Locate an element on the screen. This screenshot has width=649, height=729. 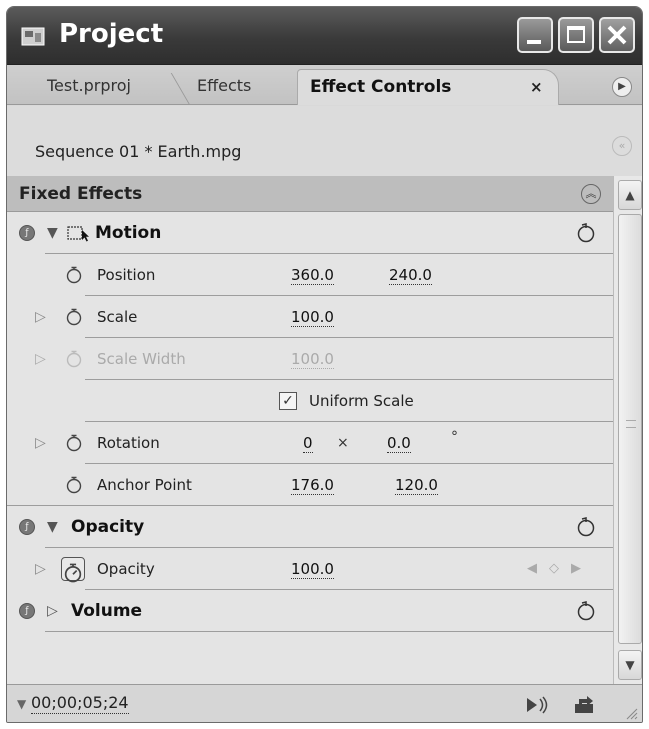
tab-bar: Test.prproj Effects Effect Controls × ▶ is located at coordinates (324, 85).